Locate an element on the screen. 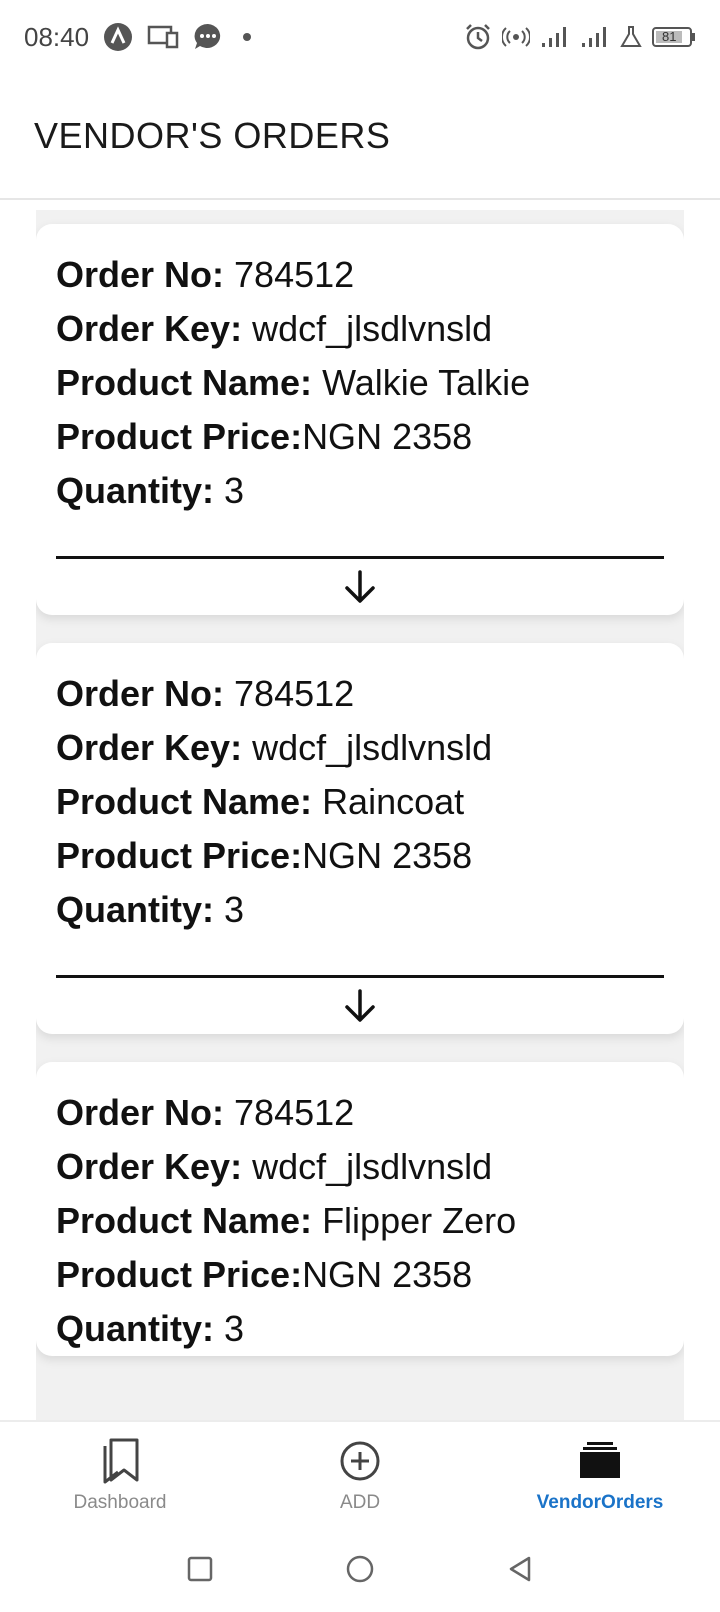 This screenshot has width=720, height=1612. status-bar: 08:40 81 is located at coordinates (360, 37).